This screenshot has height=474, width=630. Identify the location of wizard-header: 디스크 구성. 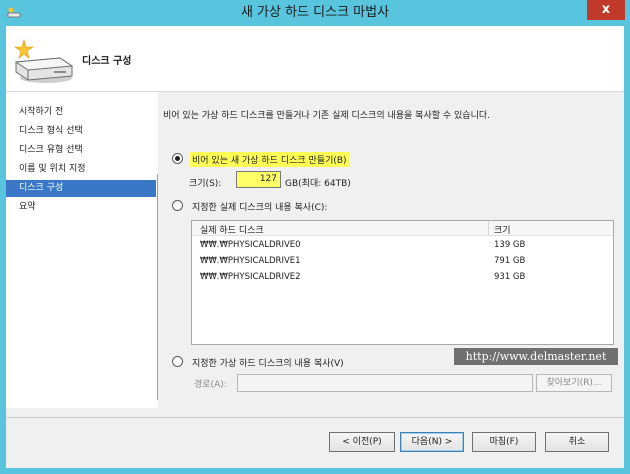
(315, 59).